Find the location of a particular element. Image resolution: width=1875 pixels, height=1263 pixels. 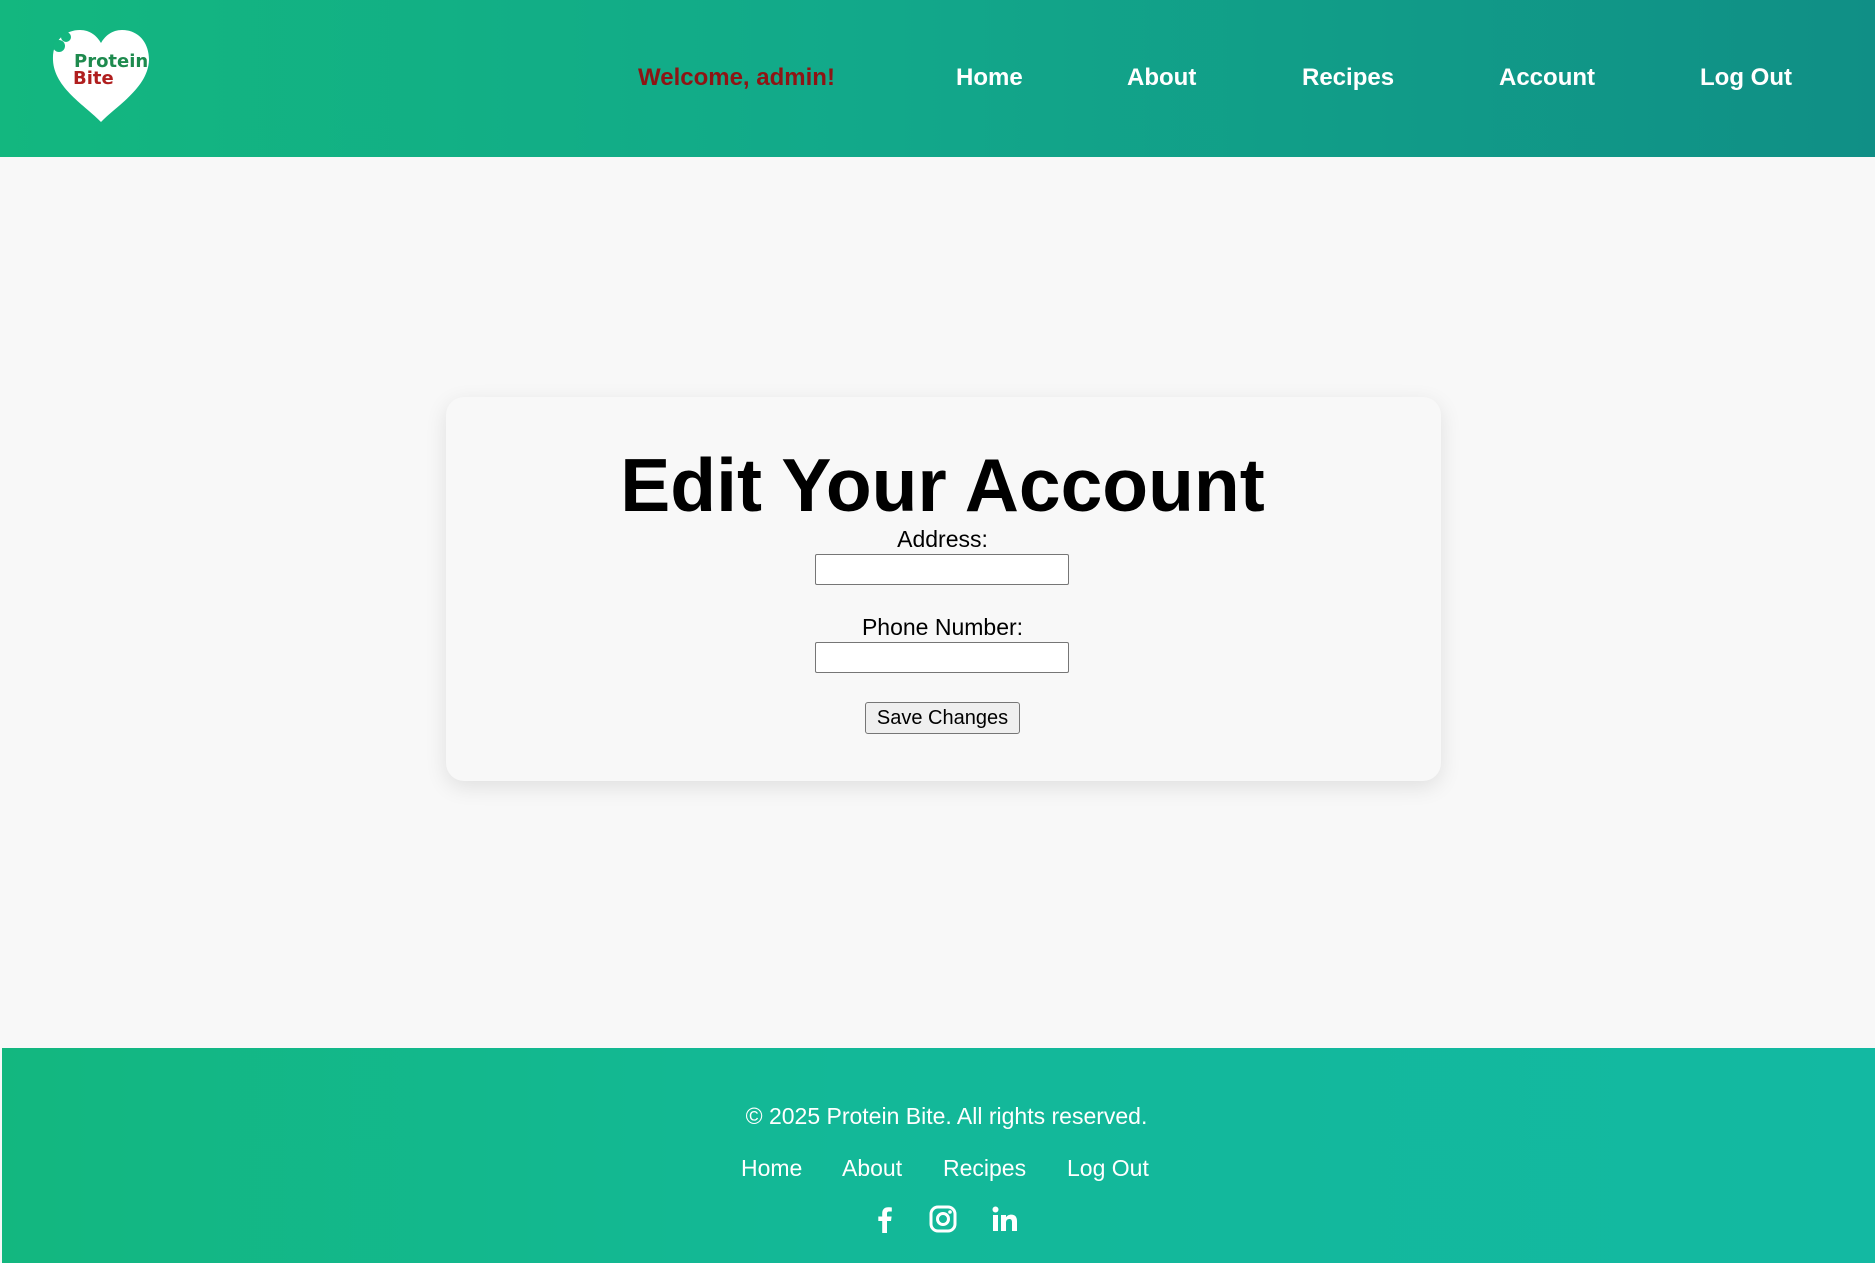

page-title: Edit Your Account is located at coordinates (942, 485).